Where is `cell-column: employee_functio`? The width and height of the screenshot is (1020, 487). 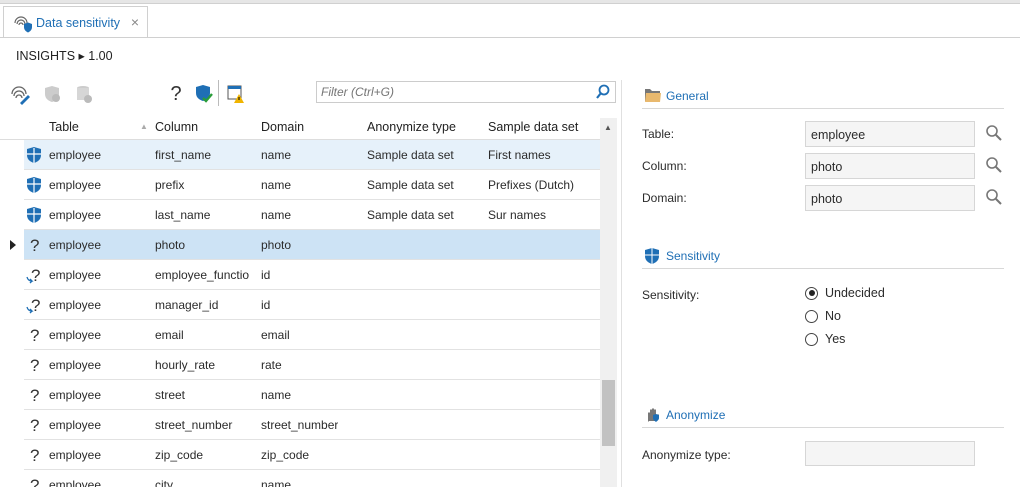 cell-column: employee_functio is located at coordinates (202, 275).